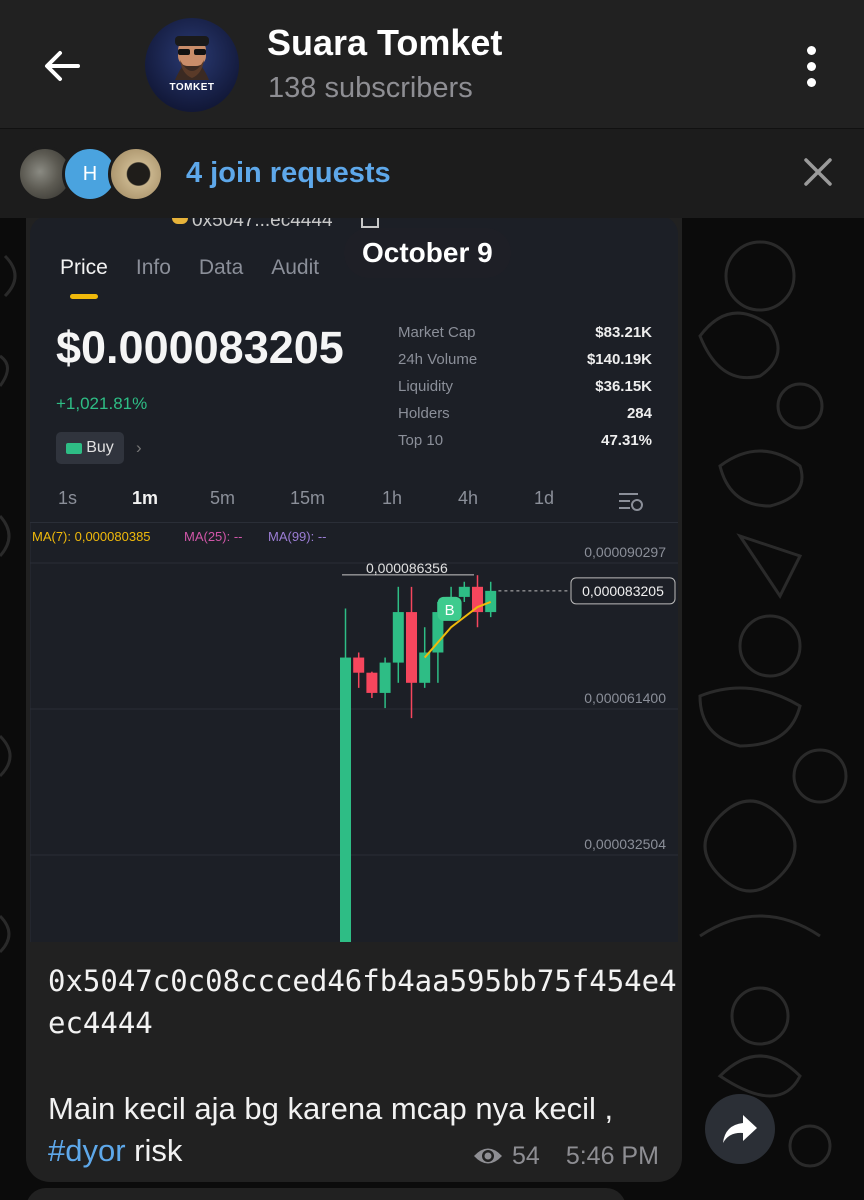 This screenshot has height=1200, width=864. Describe the element at coordinates (544, 498) in the screenshot. I see `interval-1d: 1d` at that location.